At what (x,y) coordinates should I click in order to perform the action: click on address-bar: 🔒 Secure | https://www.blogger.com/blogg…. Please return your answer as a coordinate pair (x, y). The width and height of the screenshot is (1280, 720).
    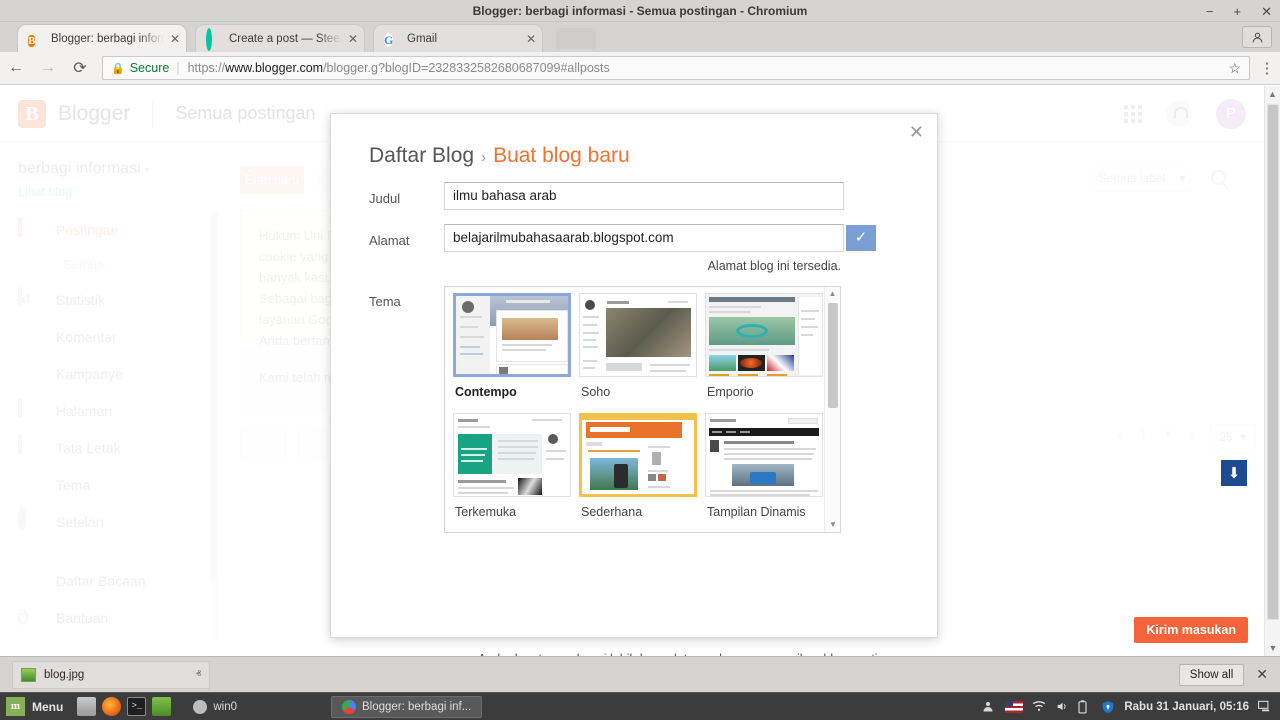
    Looking at the image, I should click on (676, 68).